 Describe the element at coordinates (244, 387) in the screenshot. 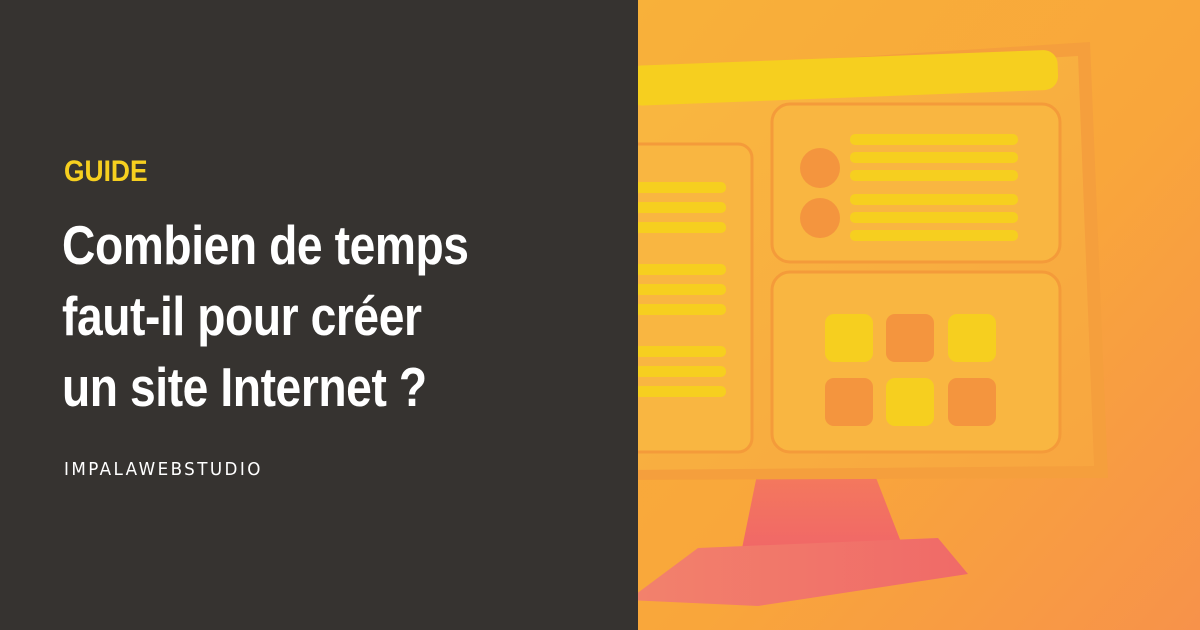

I see `title-line: un site Internet ?` at that location.